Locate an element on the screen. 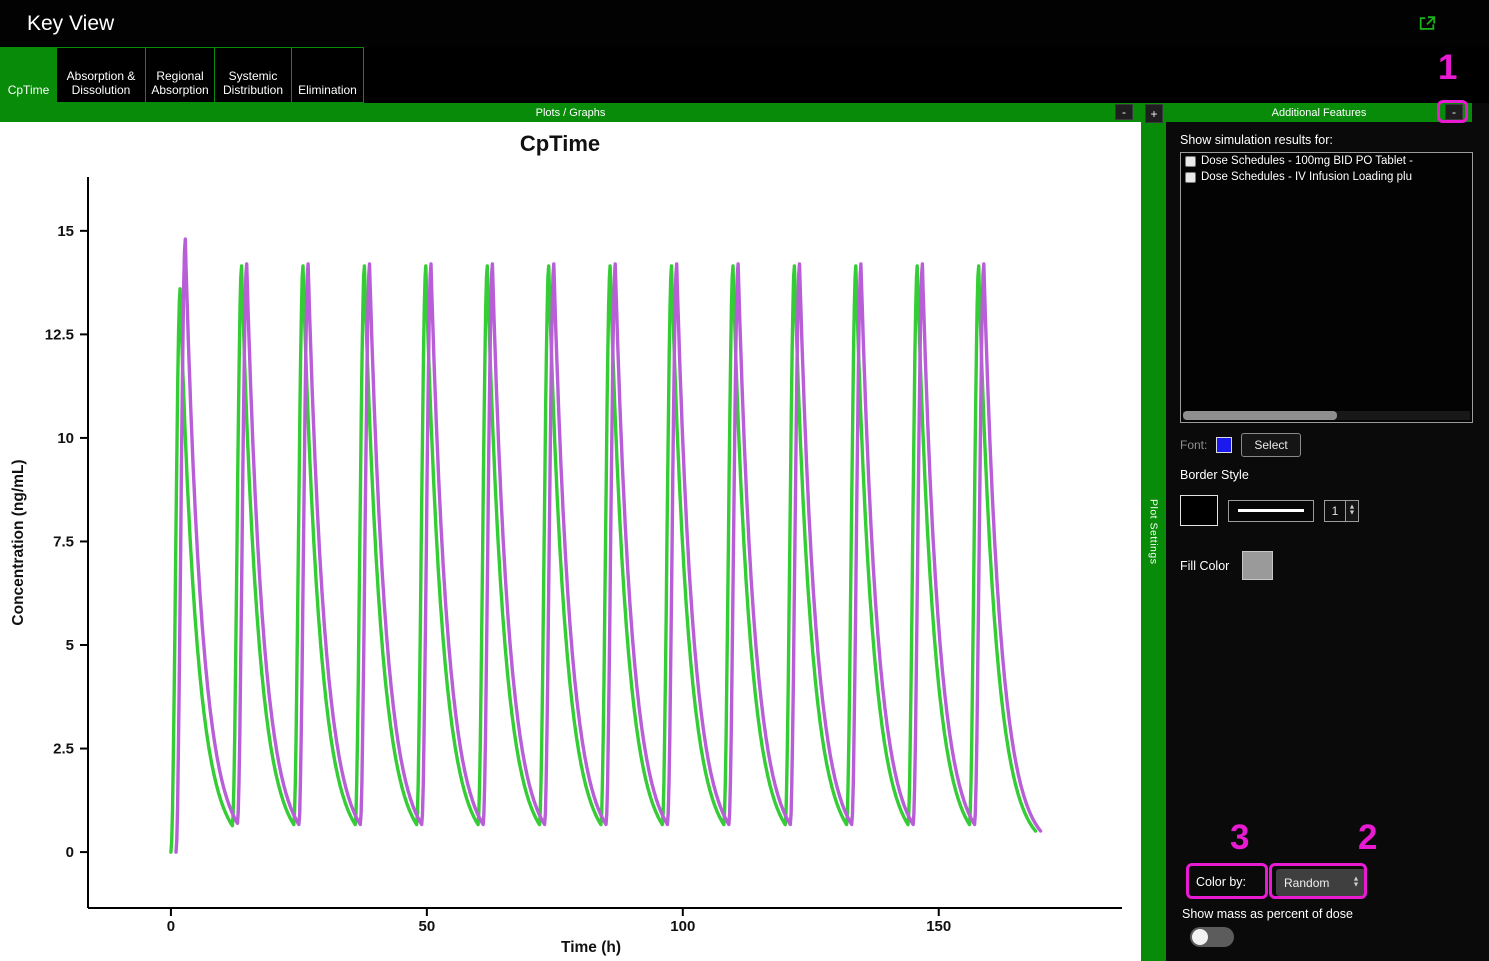  svg-text: 12.5 is located at coordinates (59, 334).